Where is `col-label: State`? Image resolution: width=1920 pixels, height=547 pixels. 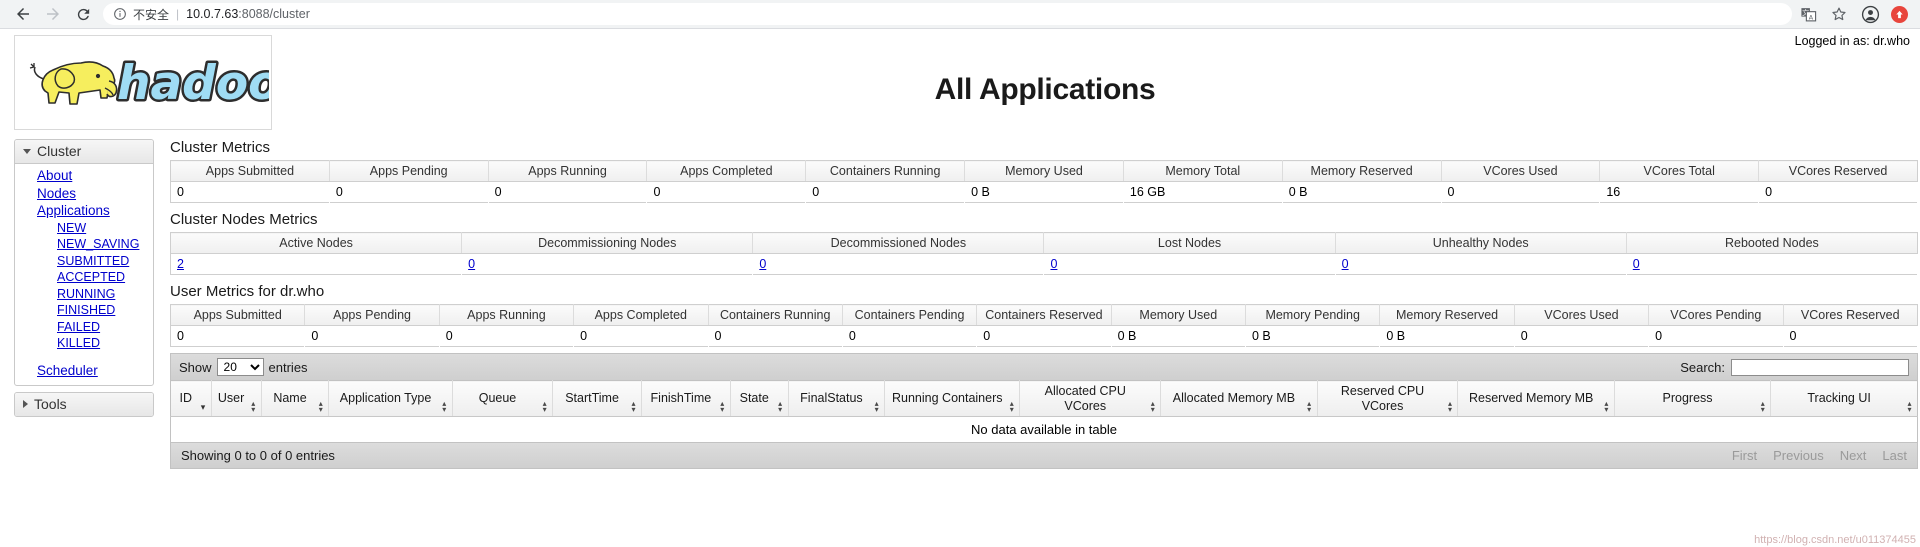
col-label: State is located at coordinates (754, 398).